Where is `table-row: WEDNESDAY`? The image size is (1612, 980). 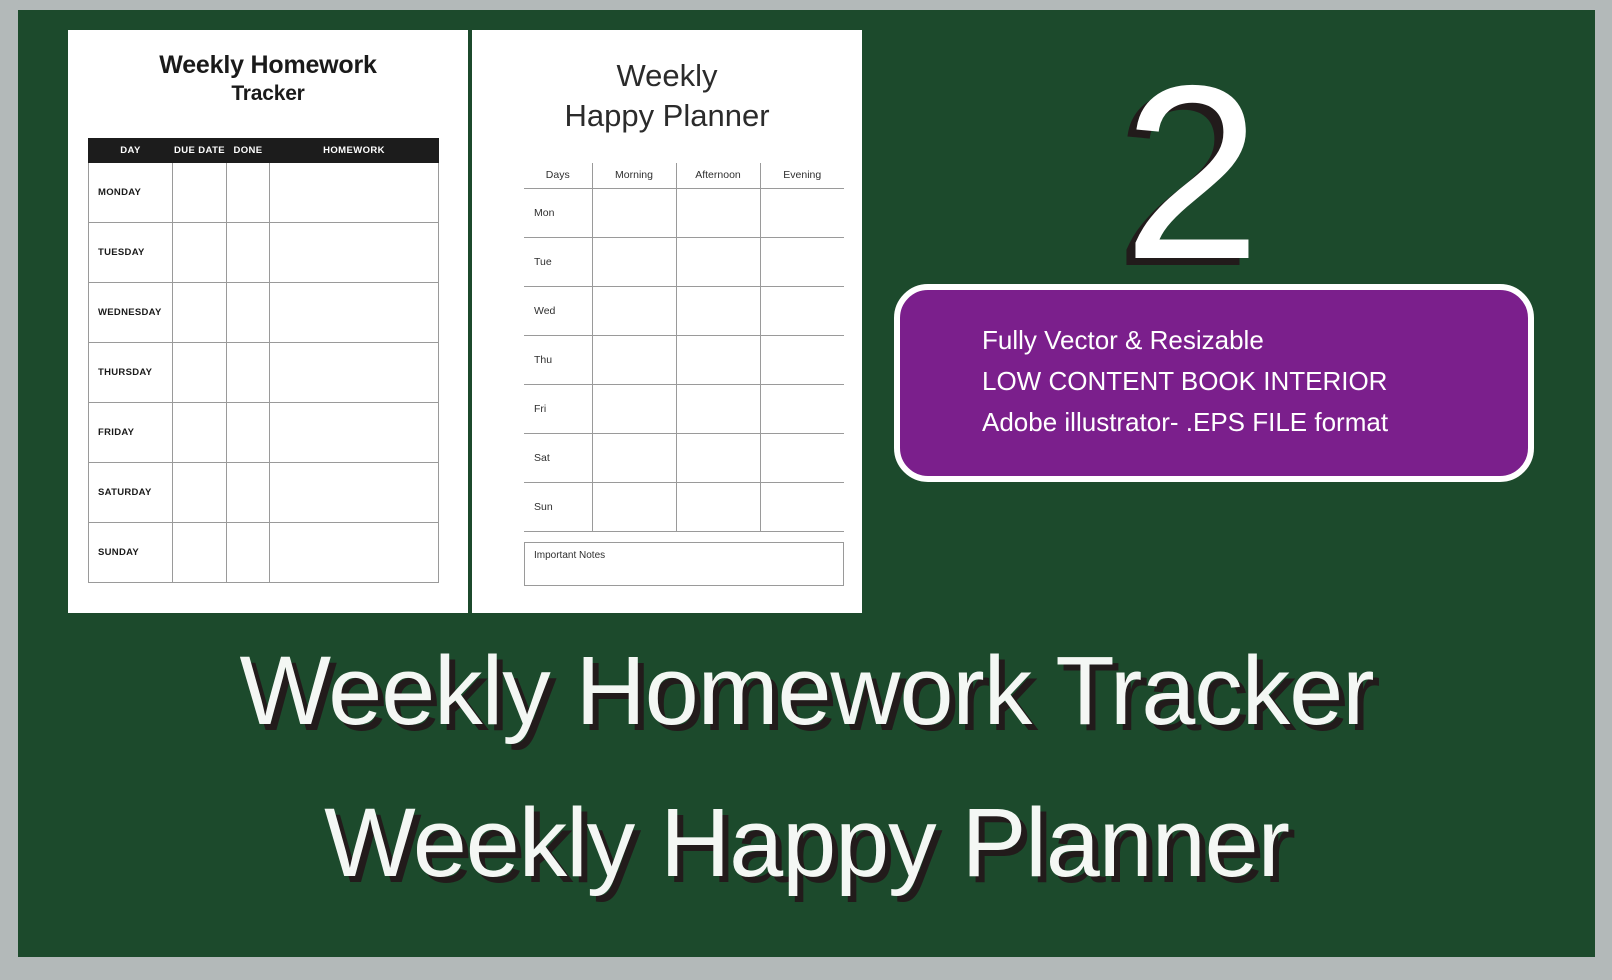 table-row: WEDNESDAY is located at coordinates (263, 312).